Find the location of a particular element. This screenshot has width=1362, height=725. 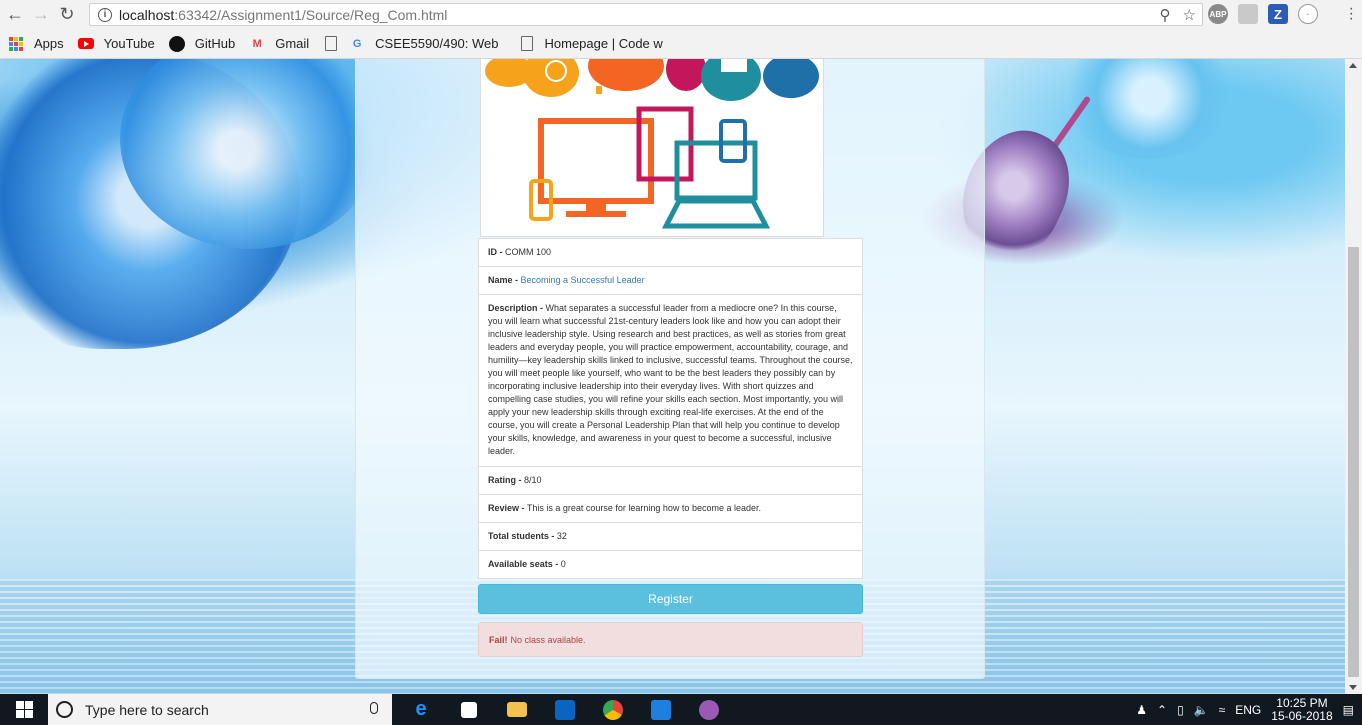

field-label: ID - is located at coordinates (495, 252).